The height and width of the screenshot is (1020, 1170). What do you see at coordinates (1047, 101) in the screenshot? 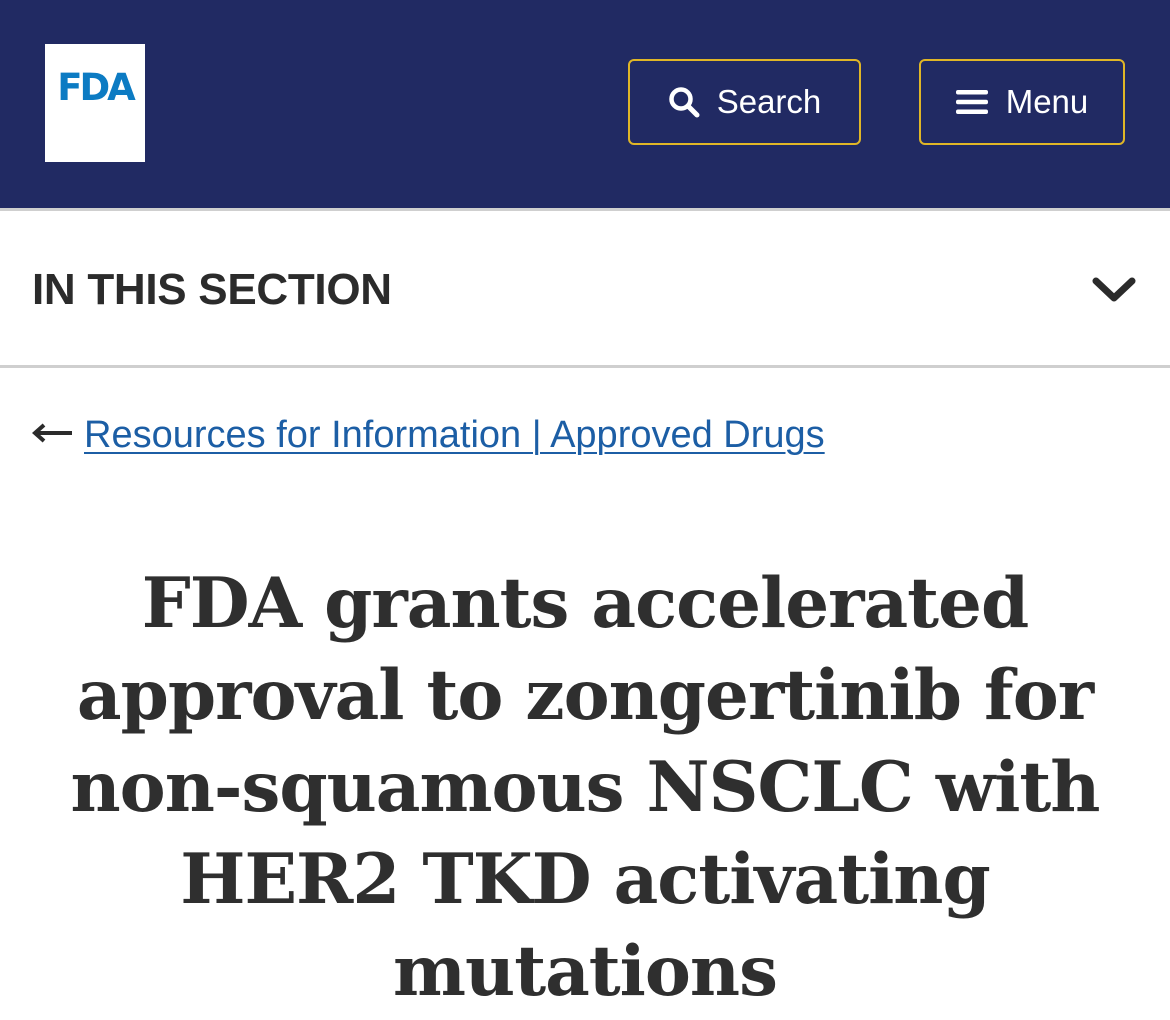
I see `menu-button-label: Menu` at bounding box center [1047, 101].